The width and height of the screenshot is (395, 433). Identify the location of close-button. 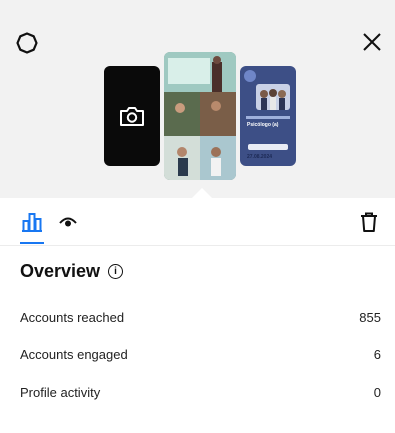
(372, 42).